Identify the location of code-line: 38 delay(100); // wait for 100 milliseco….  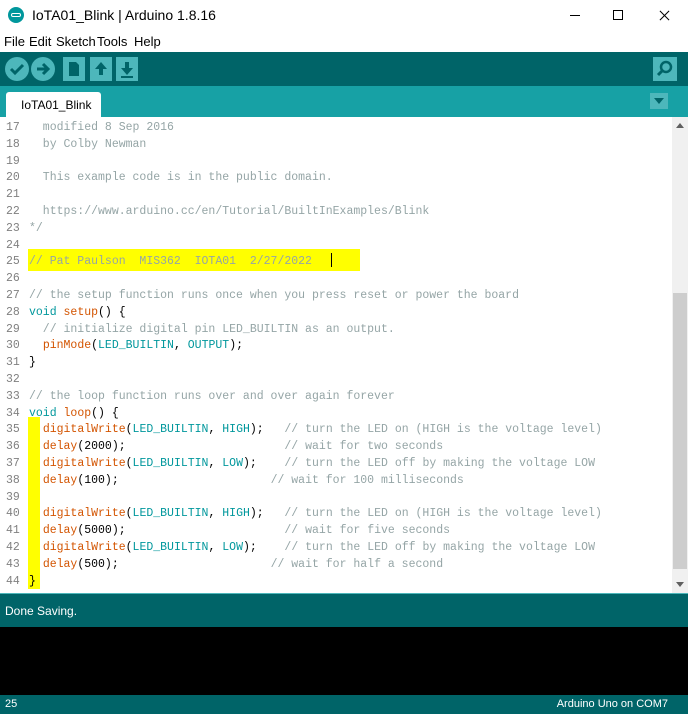
(336, 480).